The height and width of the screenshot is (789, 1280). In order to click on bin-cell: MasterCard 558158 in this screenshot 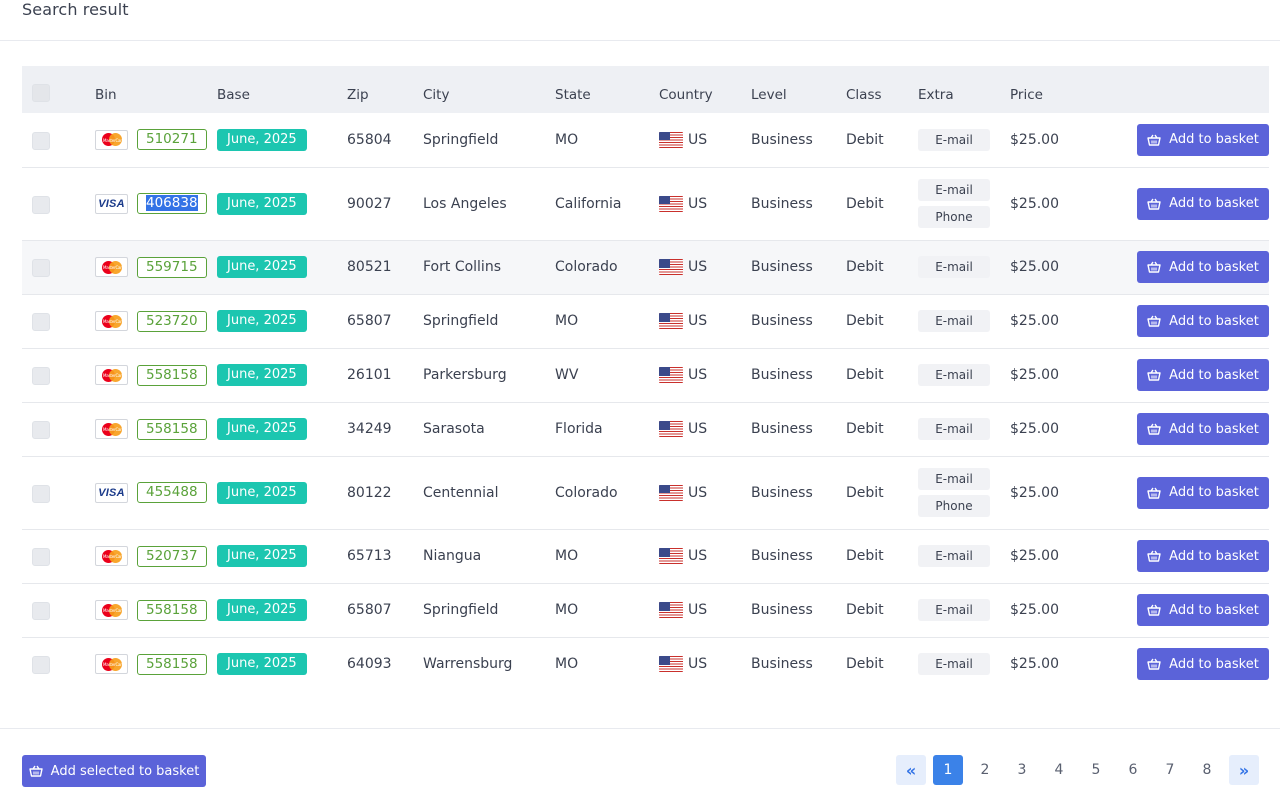, I will do `click(156, 374)`.